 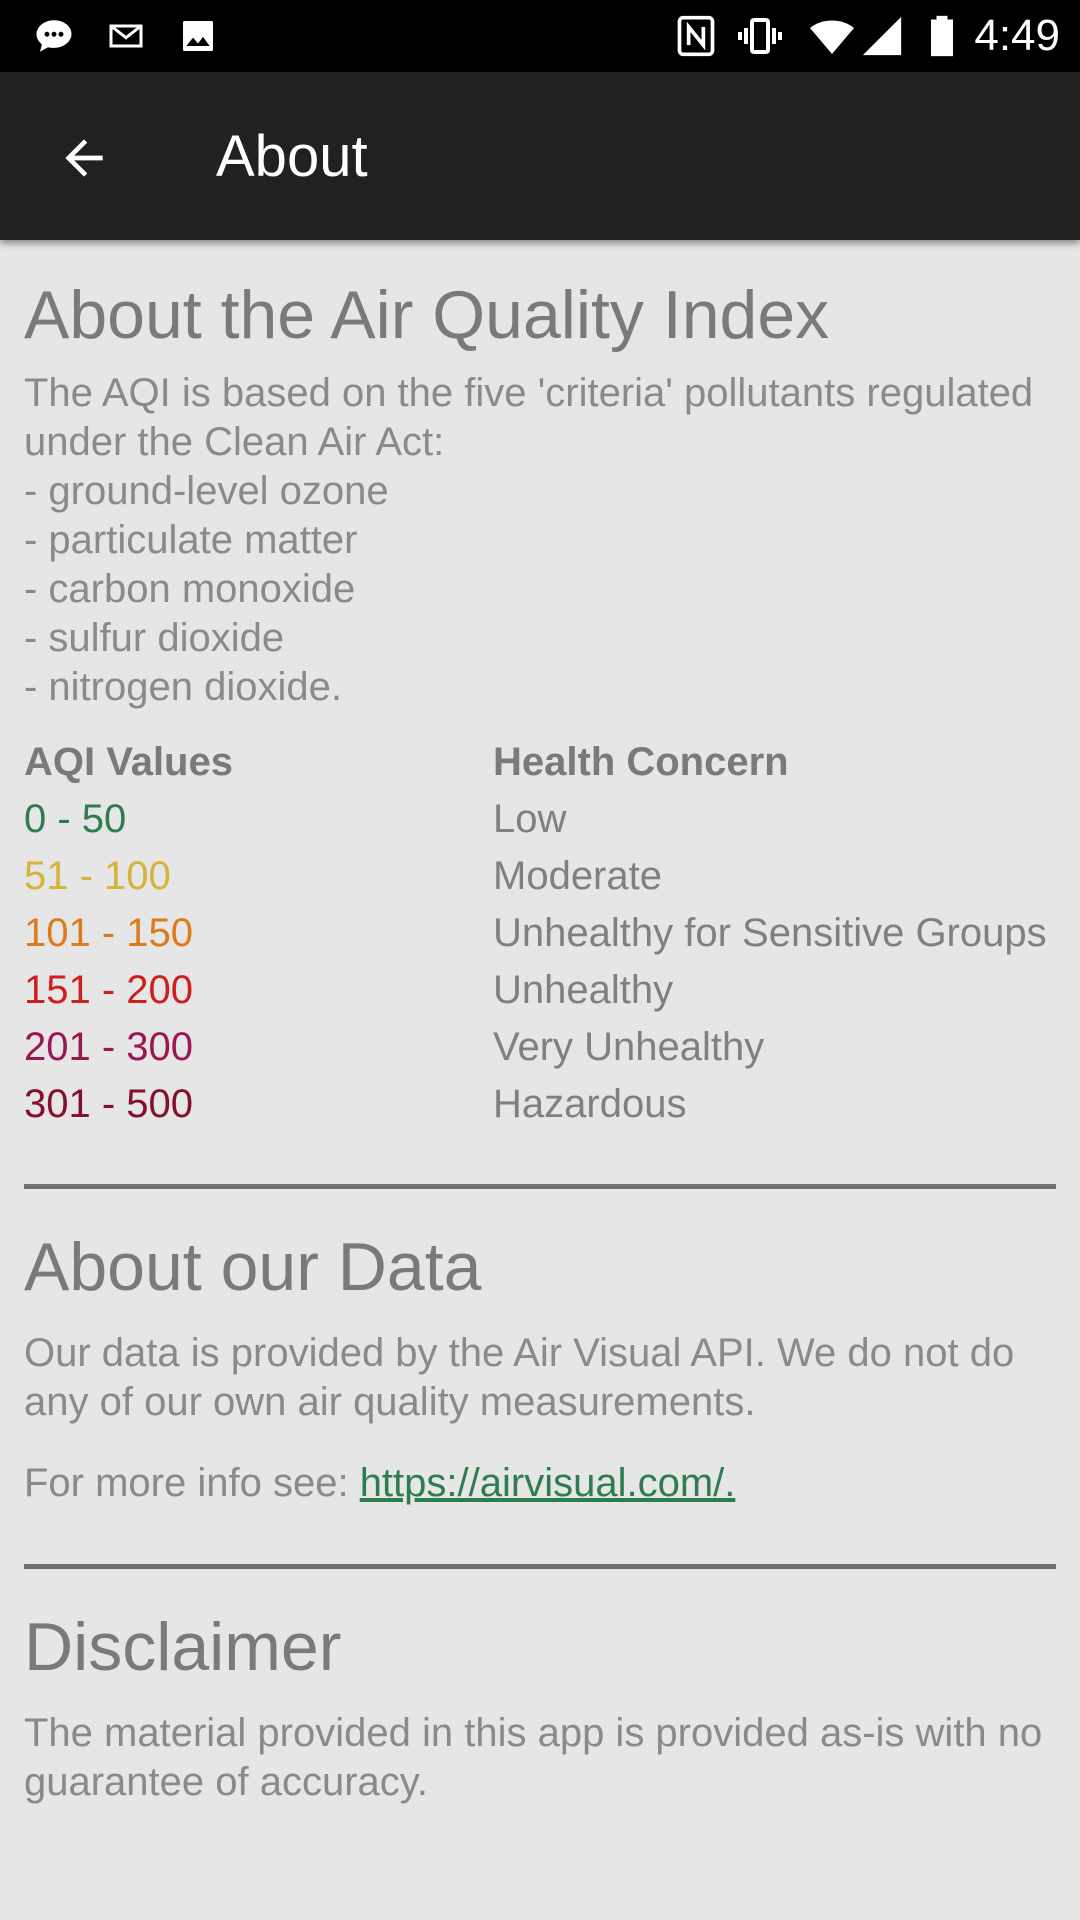 What do you see at coordinates (54, 36) in the screenshot?
I see `chat-bubble-icon` at bounding box center [54, 36].